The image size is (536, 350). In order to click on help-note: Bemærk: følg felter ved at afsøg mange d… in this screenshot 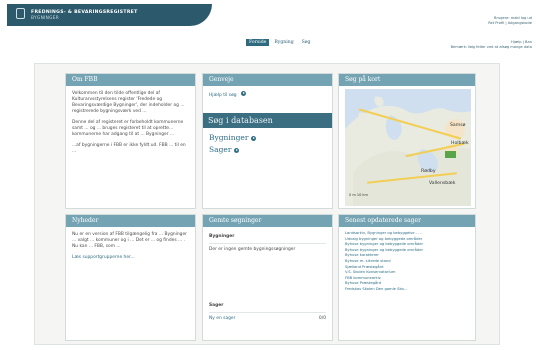, I will do `click(491, 47)`.